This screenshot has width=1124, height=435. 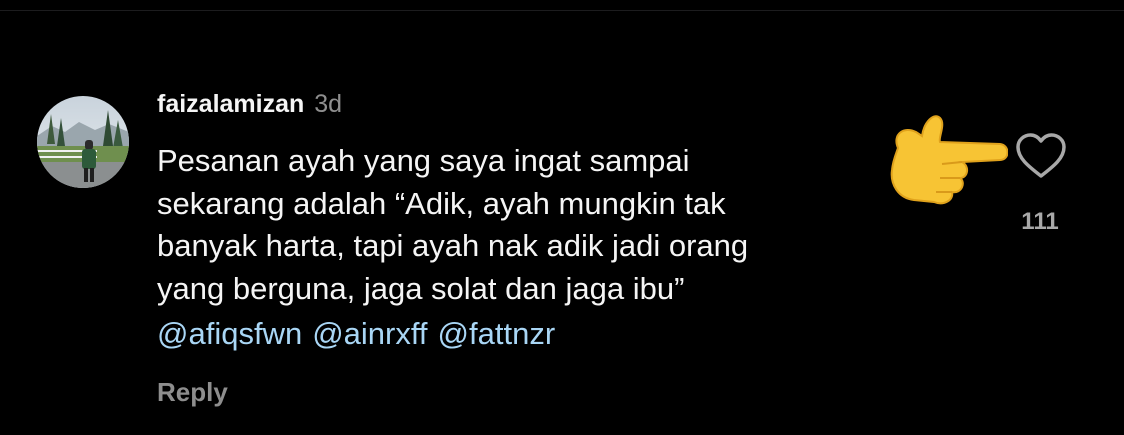 What do you see at coordinates (229, 333) in the screenshot?
I see `mention-link: @afiqsfwn` at bounding box center [229, 333].